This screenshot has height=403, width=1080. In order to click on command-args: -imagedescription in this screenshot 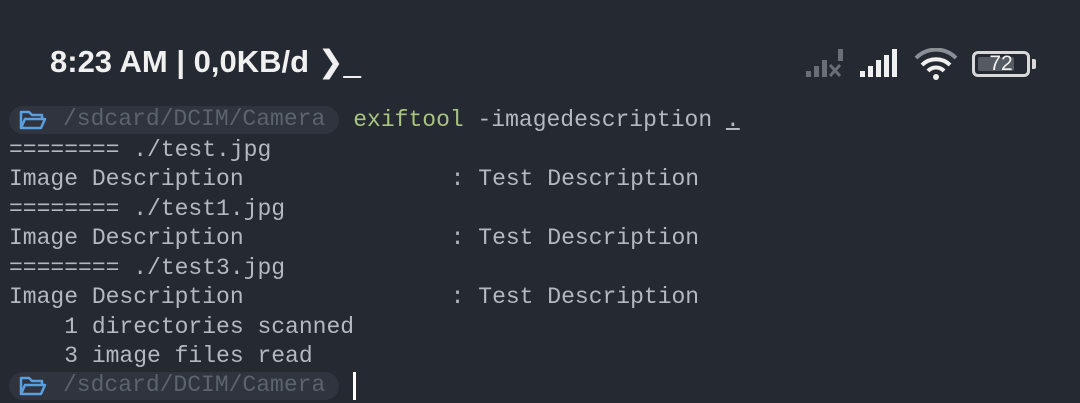, I will do `click(595, 120)`.